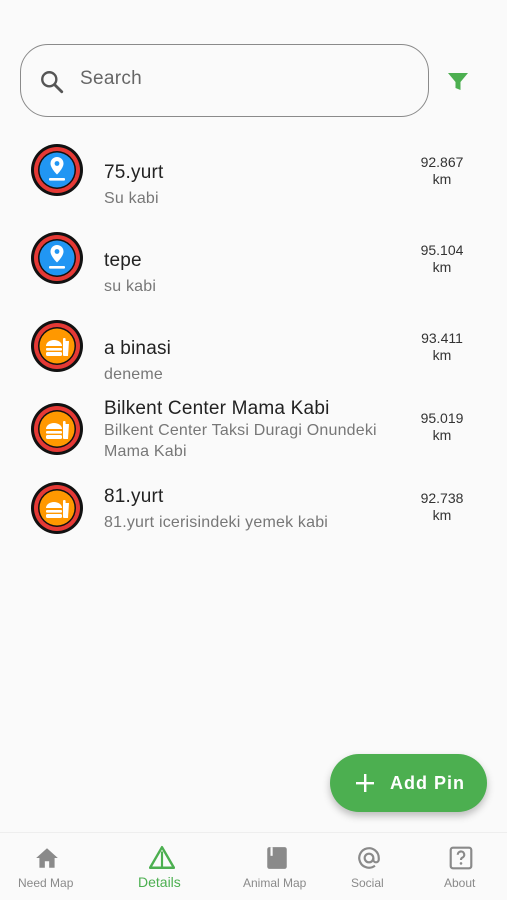 The width and height of the screenshot is (507, 900). What do you see at coordinates (275, 883) in the screenshot?
I see `nav-label: Animal Map` at bounding box center [275, 883].